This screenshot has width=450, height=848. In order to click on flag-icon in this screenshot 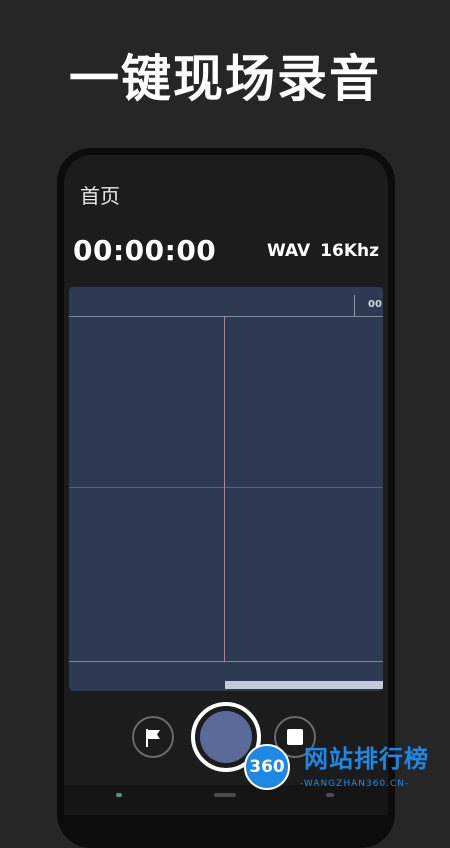, I will do `click(153, 738)`.